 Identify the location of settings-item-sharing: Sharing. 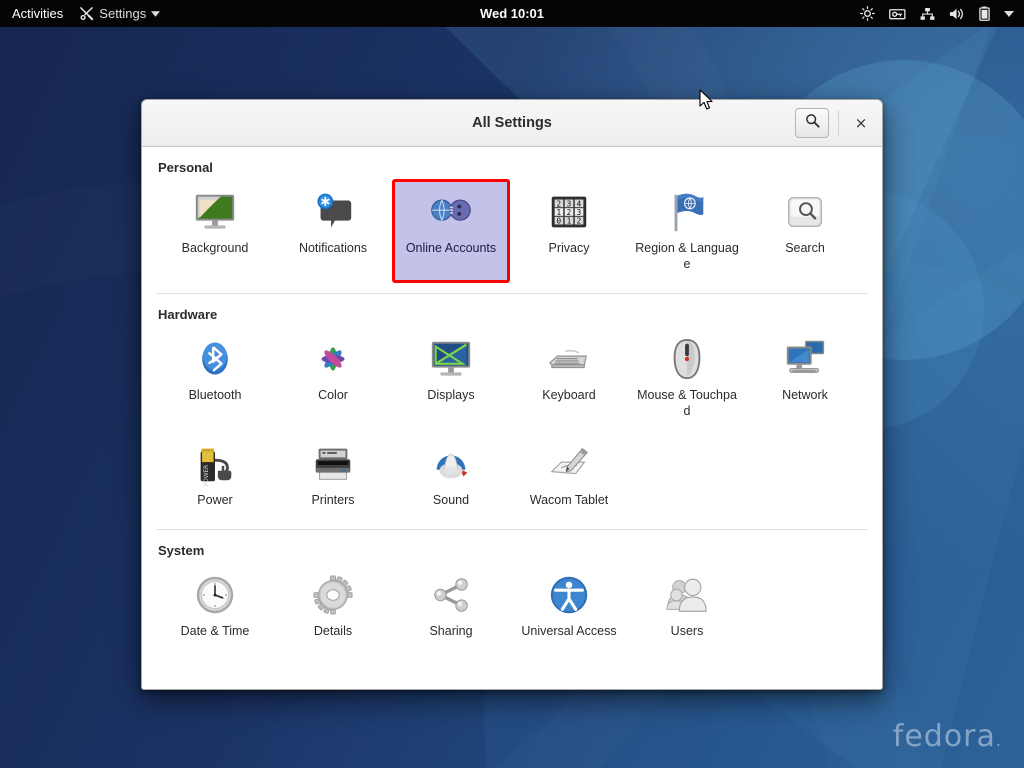
(451, 606).